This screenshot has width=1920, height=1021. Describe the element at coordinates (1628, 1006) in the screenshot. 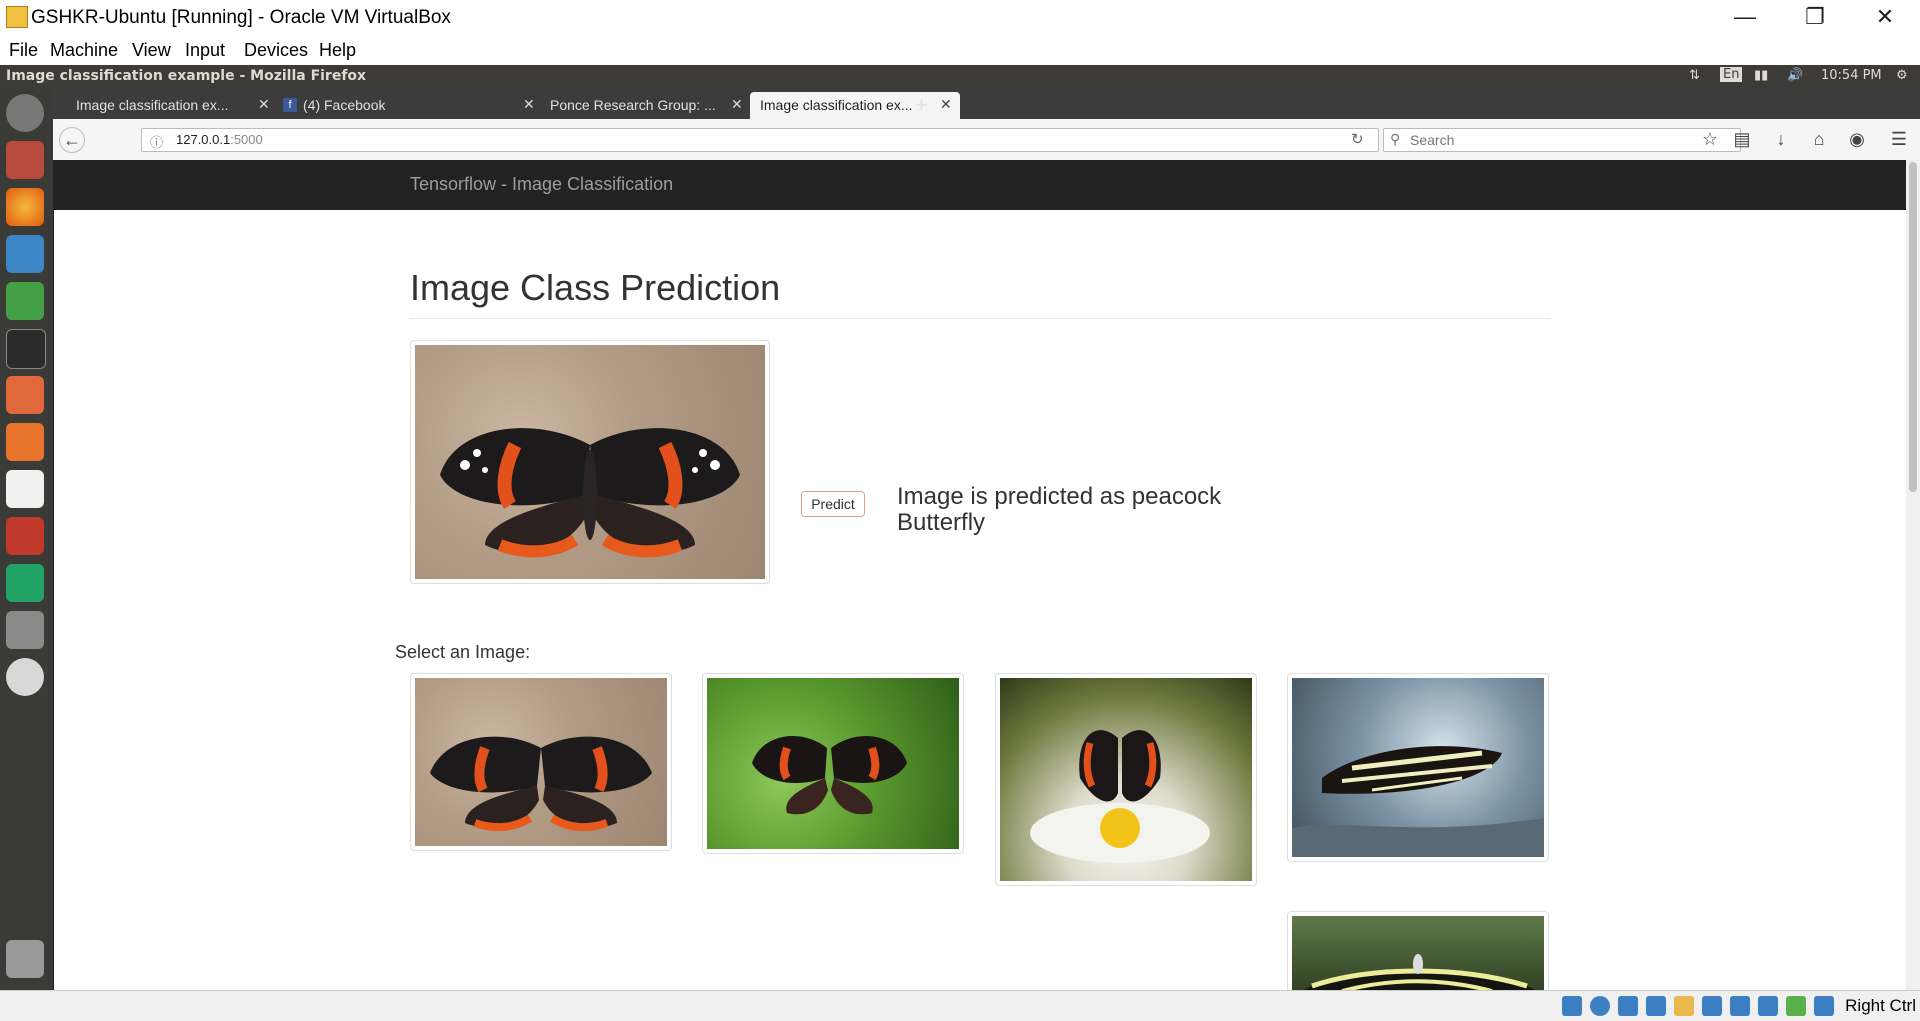

I see `audio-icon` at that location.